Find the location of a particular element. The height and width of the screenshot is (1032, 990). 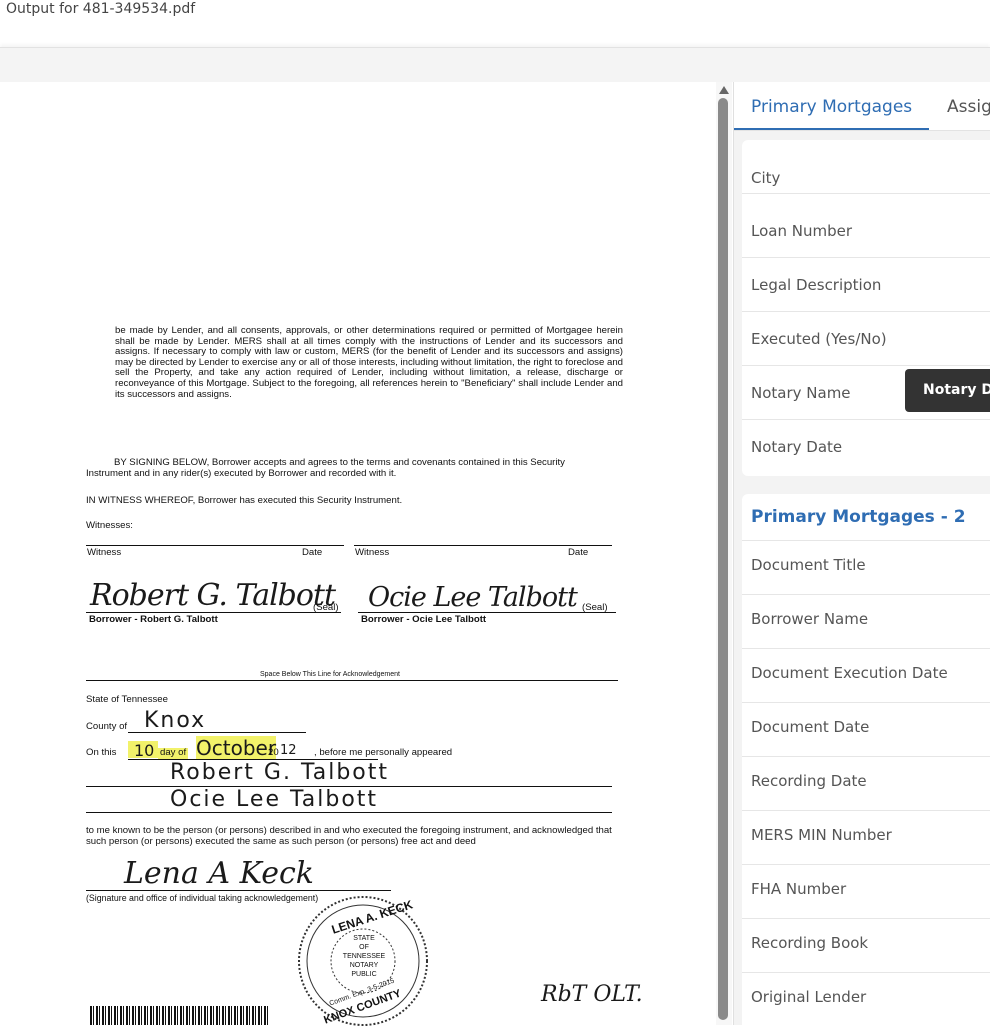

field-label-original-lender: Original Lender is located at coordinates (809, 997).